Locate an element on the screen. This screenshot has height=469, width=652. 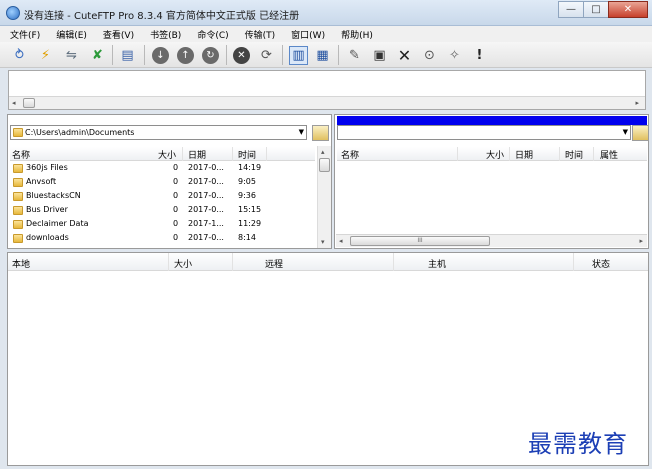
maximize-button: □ is located at coordinates (596, 9).